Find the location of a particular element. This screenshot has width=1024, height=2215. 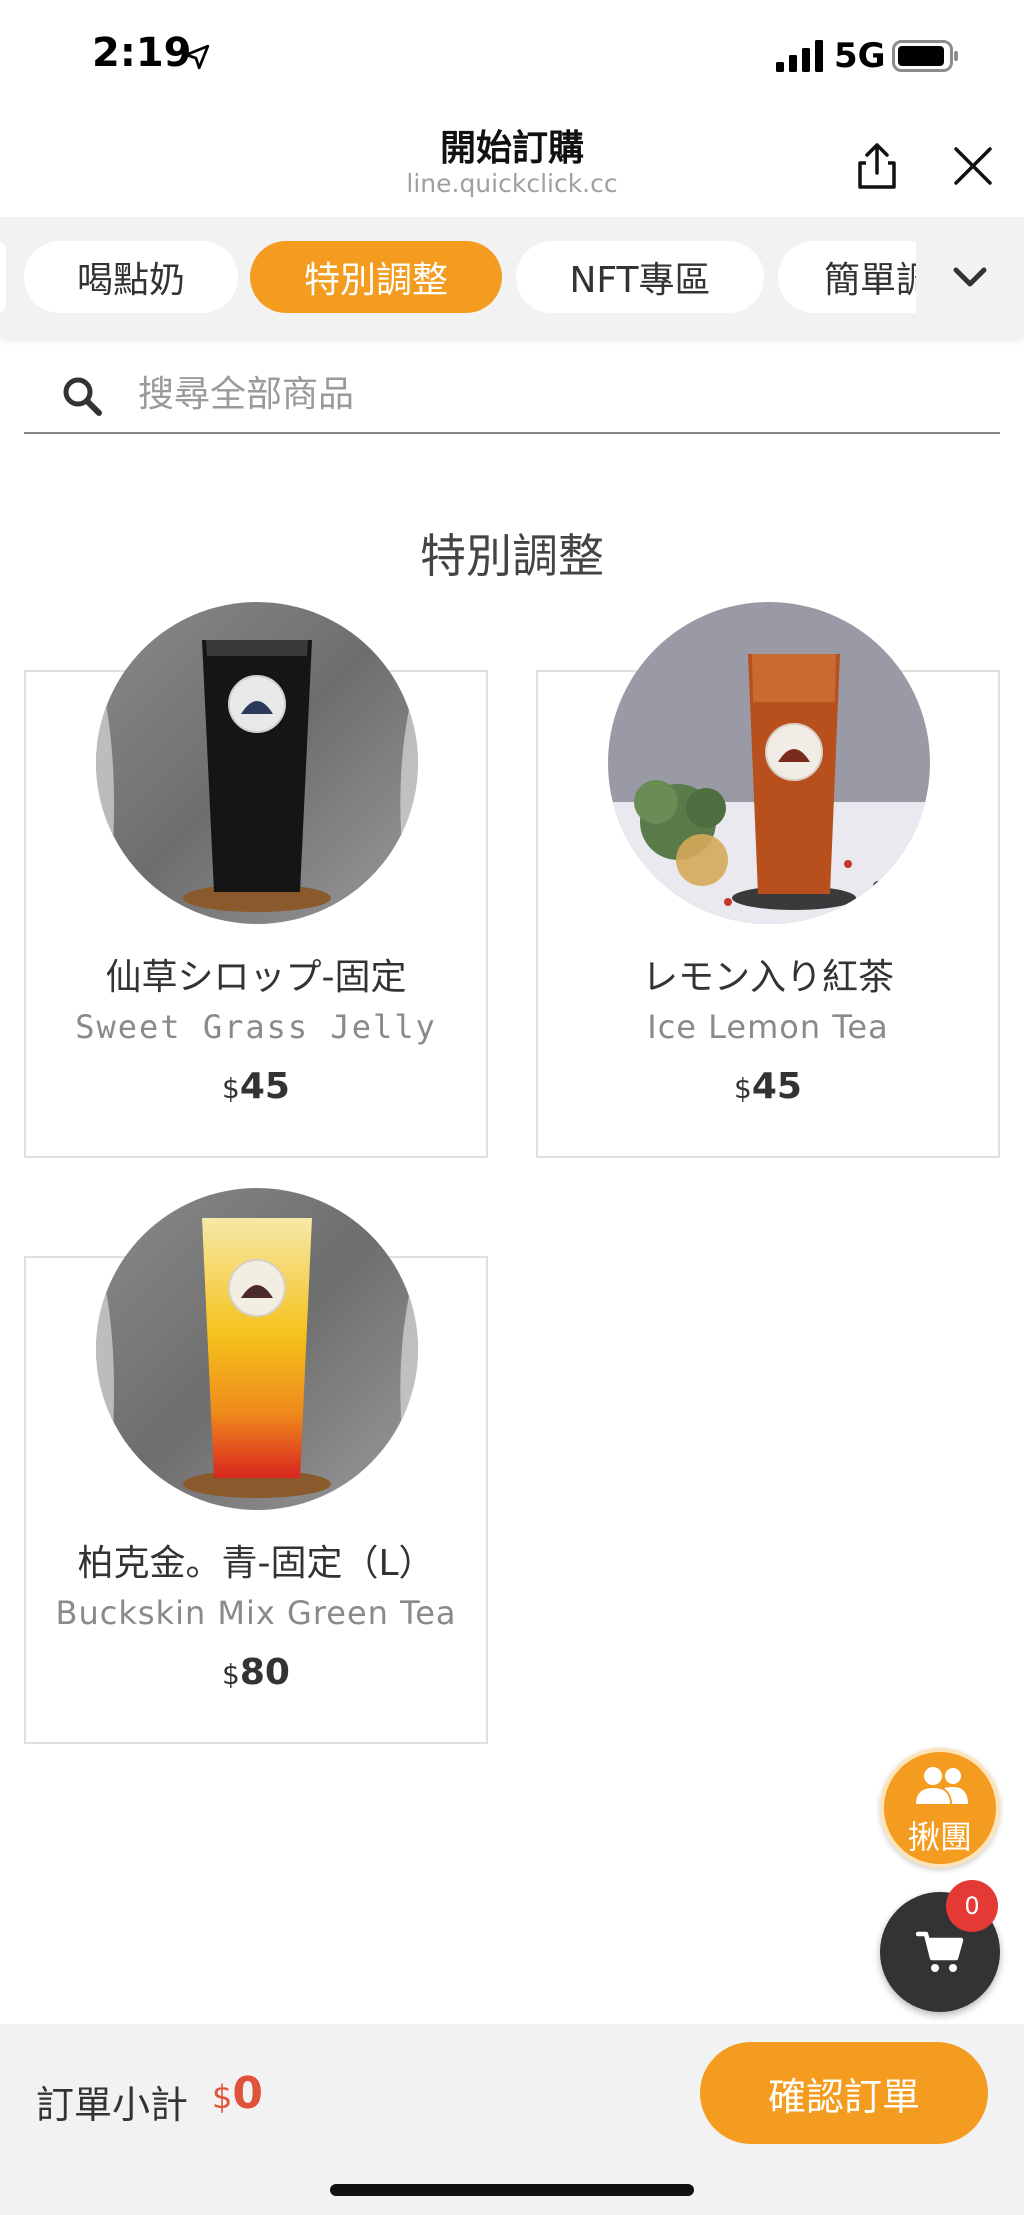

status-bar: 2:19 5G is located at coordinates (512, 57).